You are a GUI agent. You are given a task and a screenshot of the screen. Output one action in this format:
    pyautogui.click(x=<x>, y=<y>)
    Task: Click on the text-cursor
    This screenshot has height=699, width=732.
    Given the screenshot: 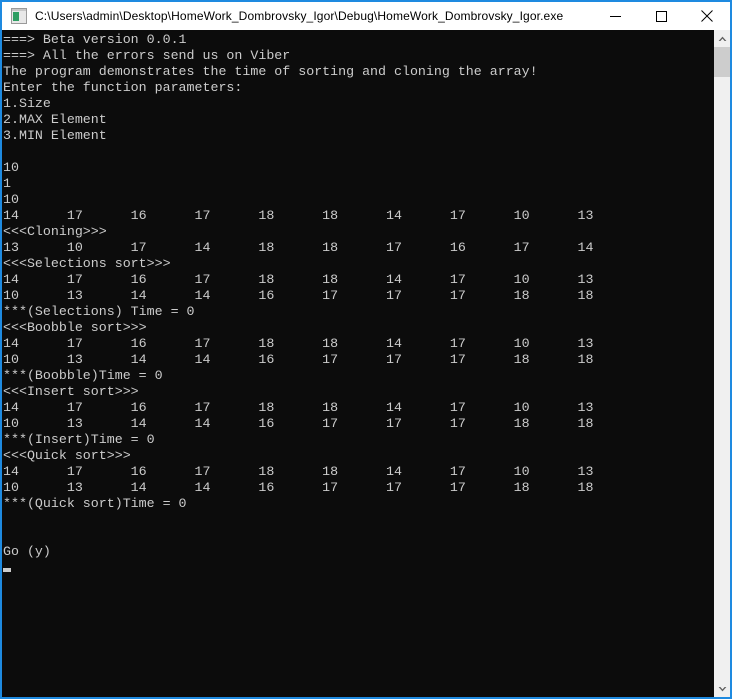 What is the action you would take?
    pyautogui.click(x=7, y=570)
    